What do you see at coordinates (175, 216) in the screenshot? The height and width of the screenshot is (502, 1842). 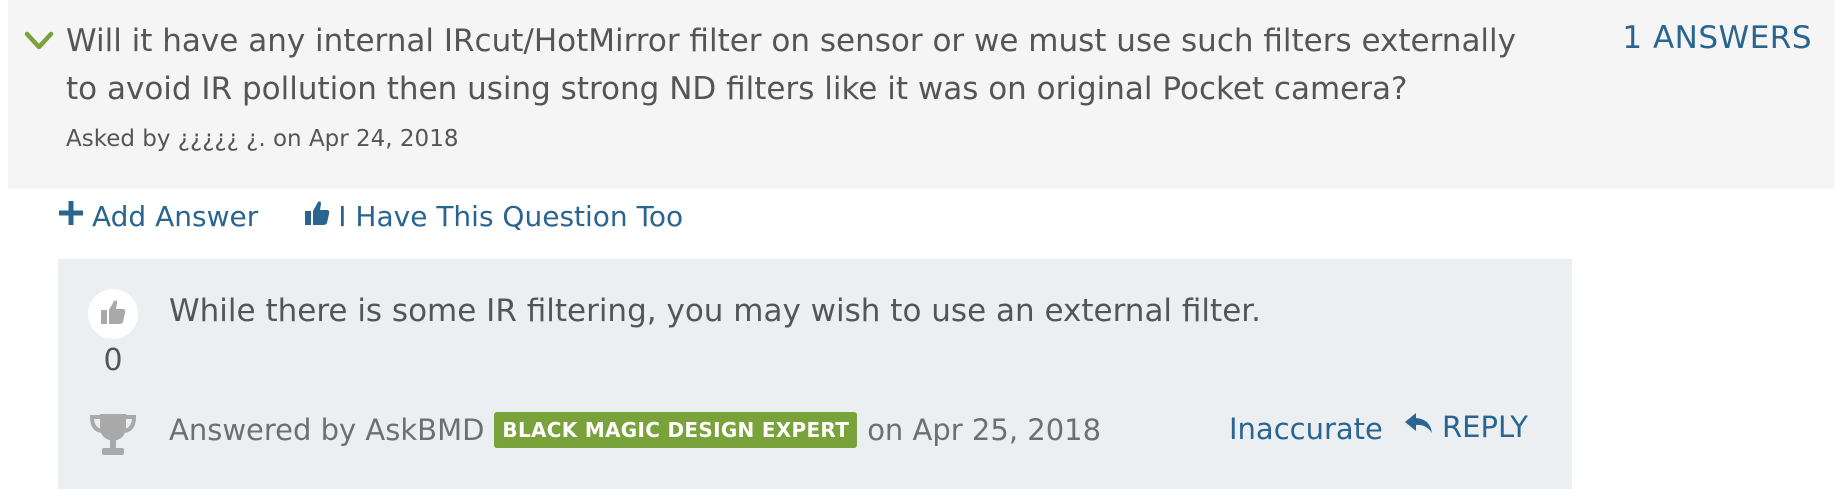 I see `add-answer-label: Add Answer` at bounding box center [175, 216].